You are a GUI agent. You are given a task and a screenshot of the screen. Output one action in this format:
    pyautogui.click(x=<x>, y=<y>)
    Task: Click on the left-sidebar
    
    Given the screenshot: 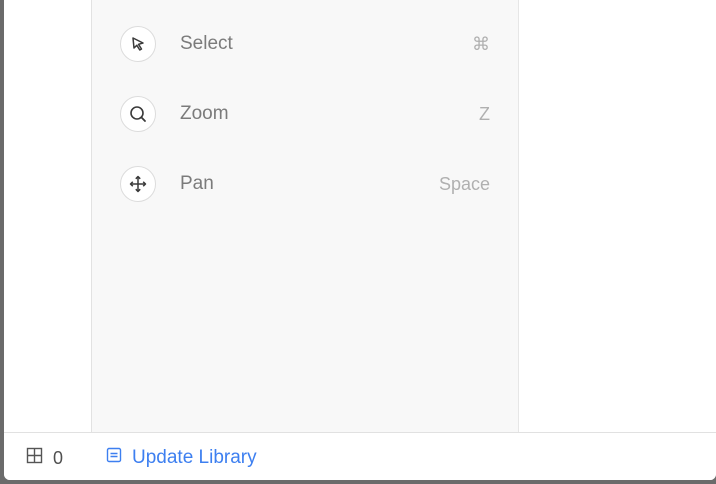 What is the action you would take?
    pyautogui.click(x=48, y=216)
    